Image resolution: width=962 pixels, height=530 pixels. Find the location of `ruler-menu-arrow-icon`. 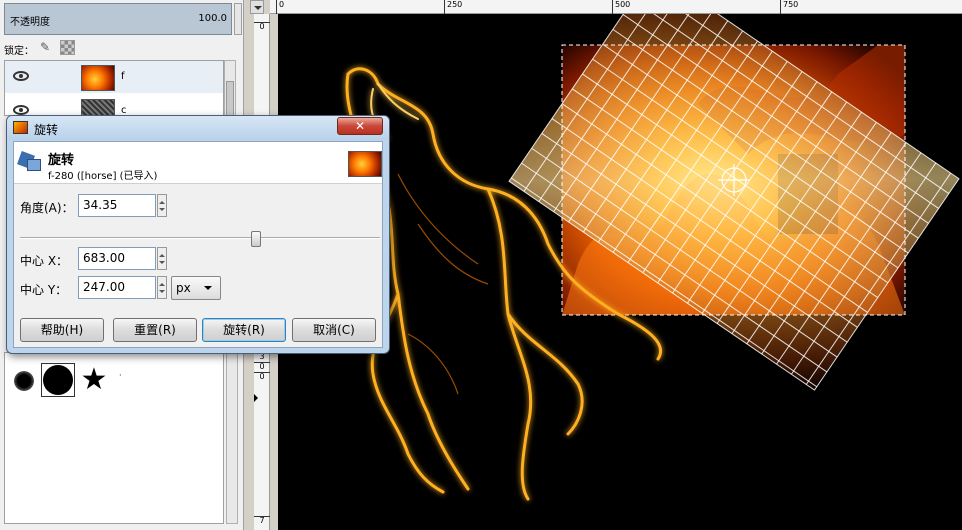

ruler-menu-arrow-icon is located at coordinates (257, 7).